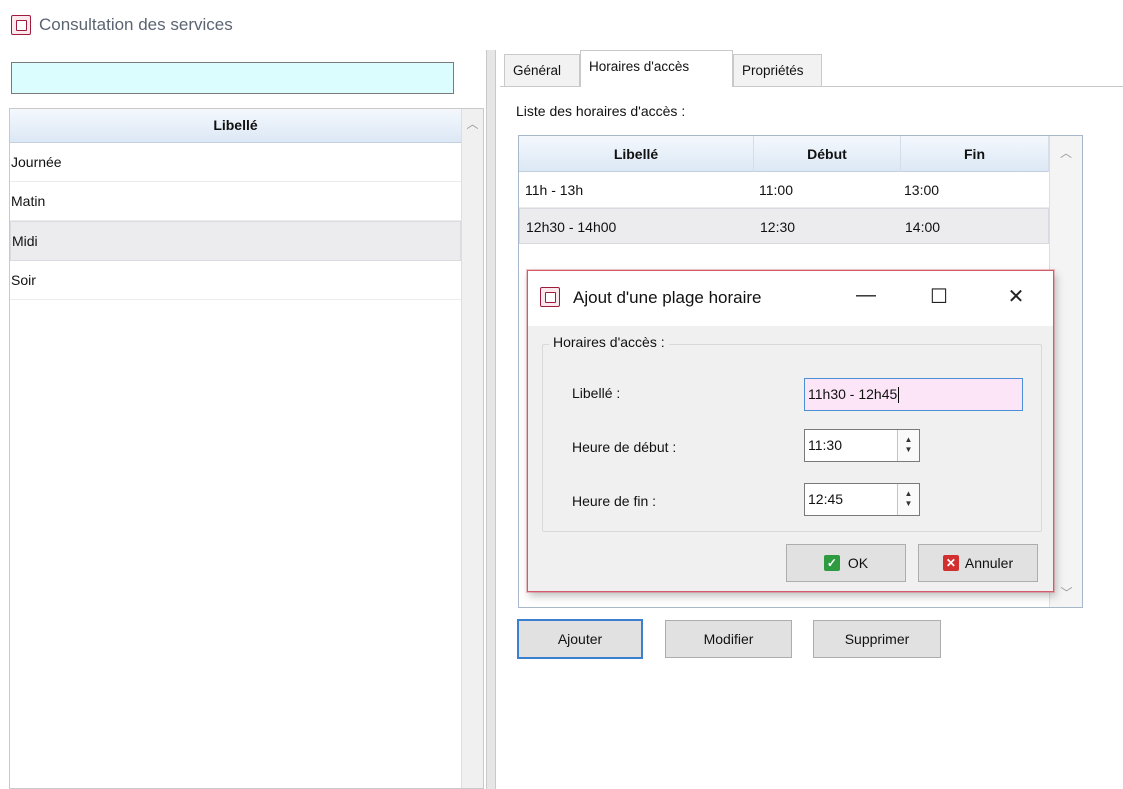 The width and height of the screenshot is (1123, 789). I want to click on cancel-button: ✕ Annuler, so click(978, 563).